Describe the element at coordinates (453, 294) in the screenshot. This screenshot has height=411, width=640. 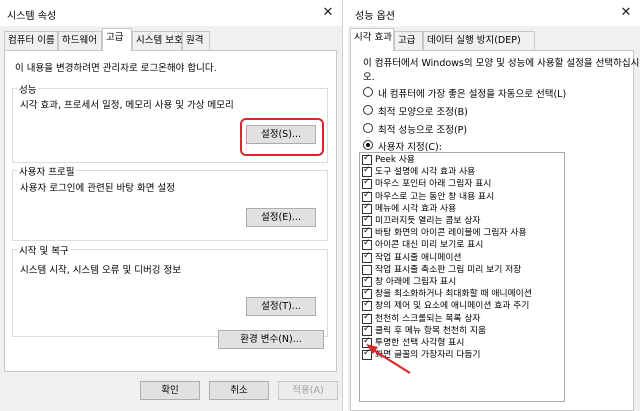
I see `effect-label: 창을 최소화하거나 최대화할 때 애니메이션` at that location.